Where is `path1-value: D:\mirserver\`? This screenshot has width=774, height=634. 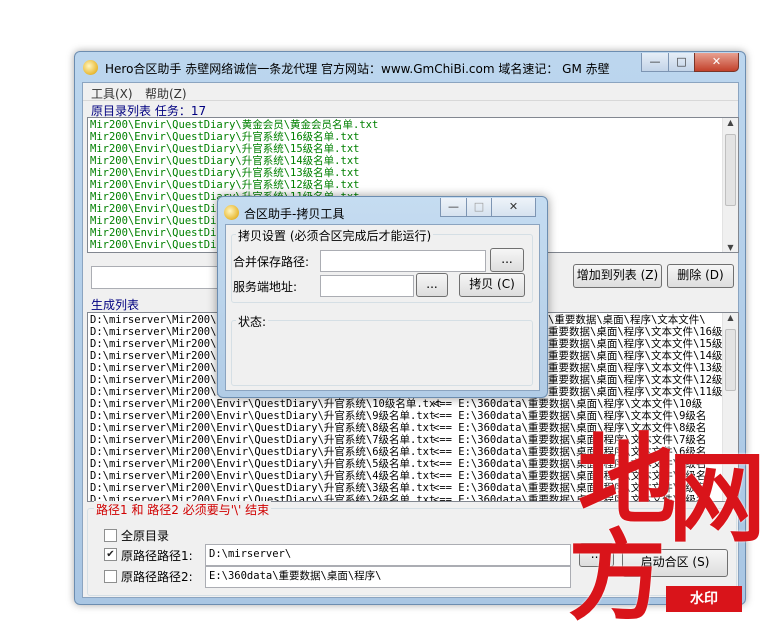 path1-value: D:\mirserver\ is located at coordinates (250, 554).